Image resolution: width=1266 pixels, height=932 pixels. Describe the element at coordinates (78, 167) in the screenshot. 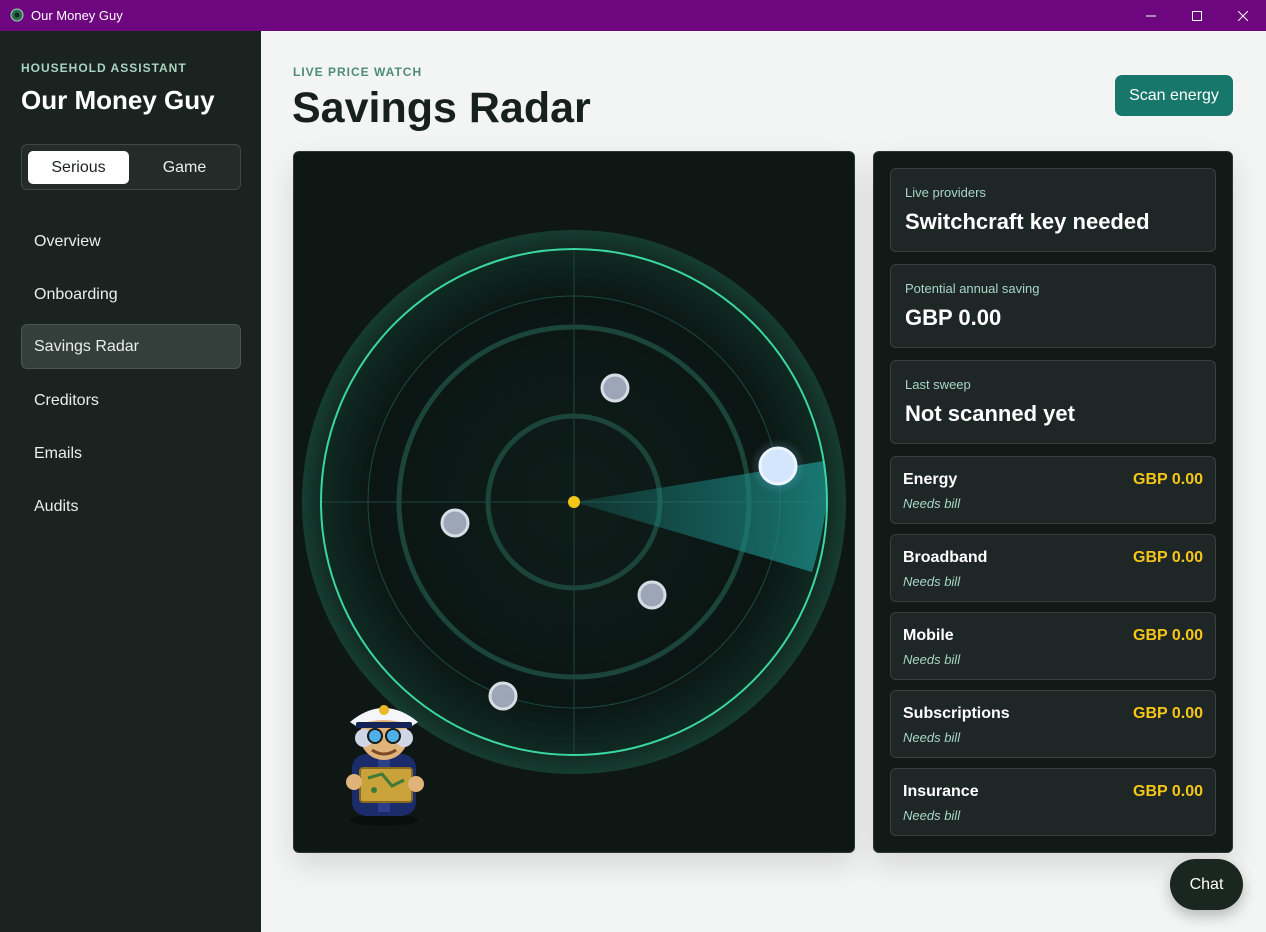

I see `mode-serious-button: Serious` at that location.